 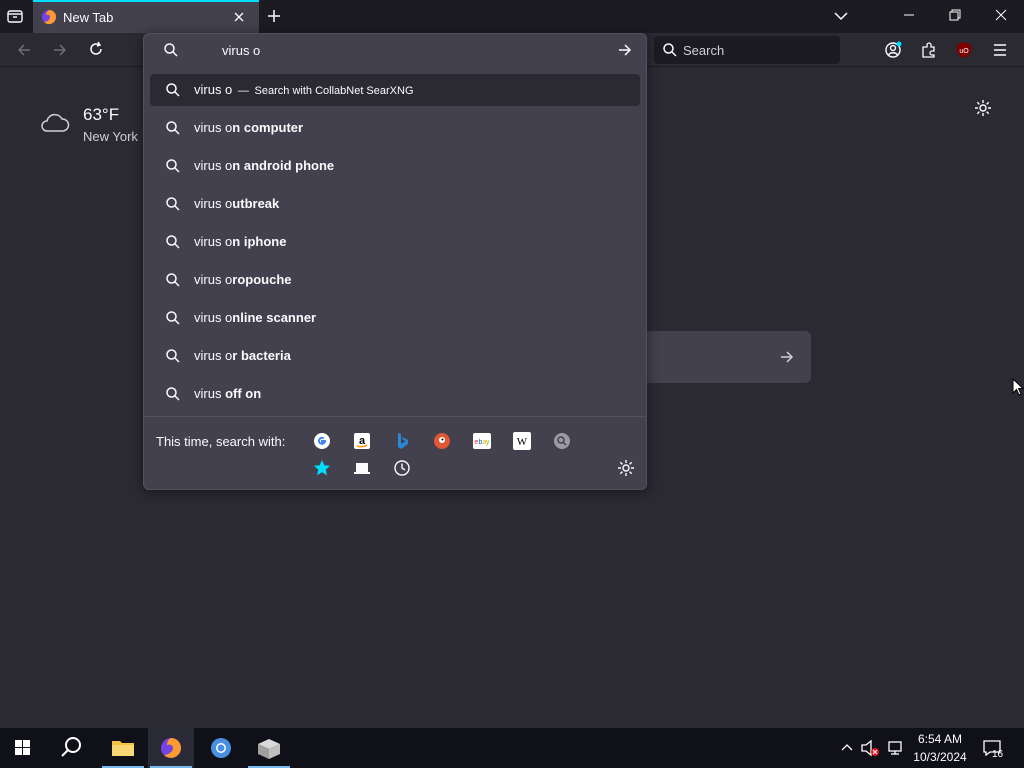 What do you see at coordinates (210, 393) in the screenshot?
I see `suggestion-typed: virus` at bounding box center [210, 393].